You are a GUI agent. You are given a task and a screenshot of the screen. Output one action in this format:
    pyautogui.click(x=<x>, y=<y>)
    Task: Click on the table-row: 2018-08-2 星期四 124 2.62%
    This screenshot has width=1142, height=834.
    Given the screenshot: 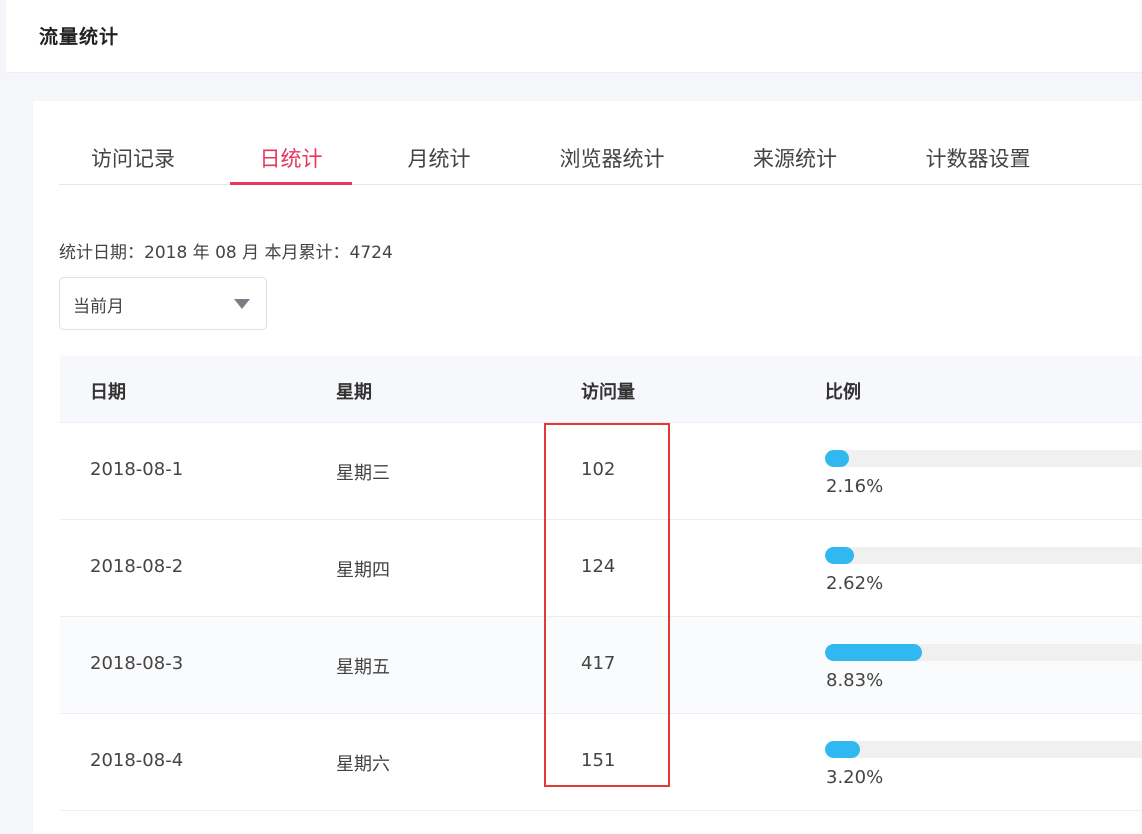 What is the action you would take?
    pyautogui.click(x=601, y=568)
    